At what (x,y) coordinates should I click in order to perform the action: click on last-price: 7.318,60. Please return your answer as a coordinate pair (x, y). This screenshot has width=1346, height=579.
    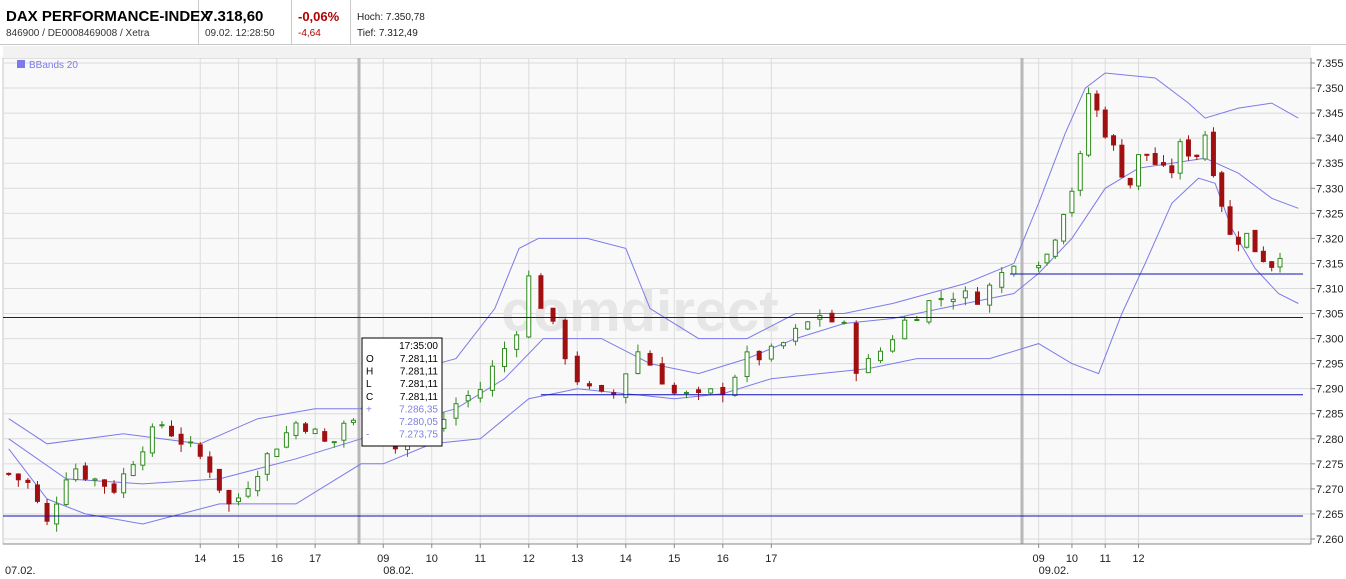
    Looking at the image, I should click on (234, 16).